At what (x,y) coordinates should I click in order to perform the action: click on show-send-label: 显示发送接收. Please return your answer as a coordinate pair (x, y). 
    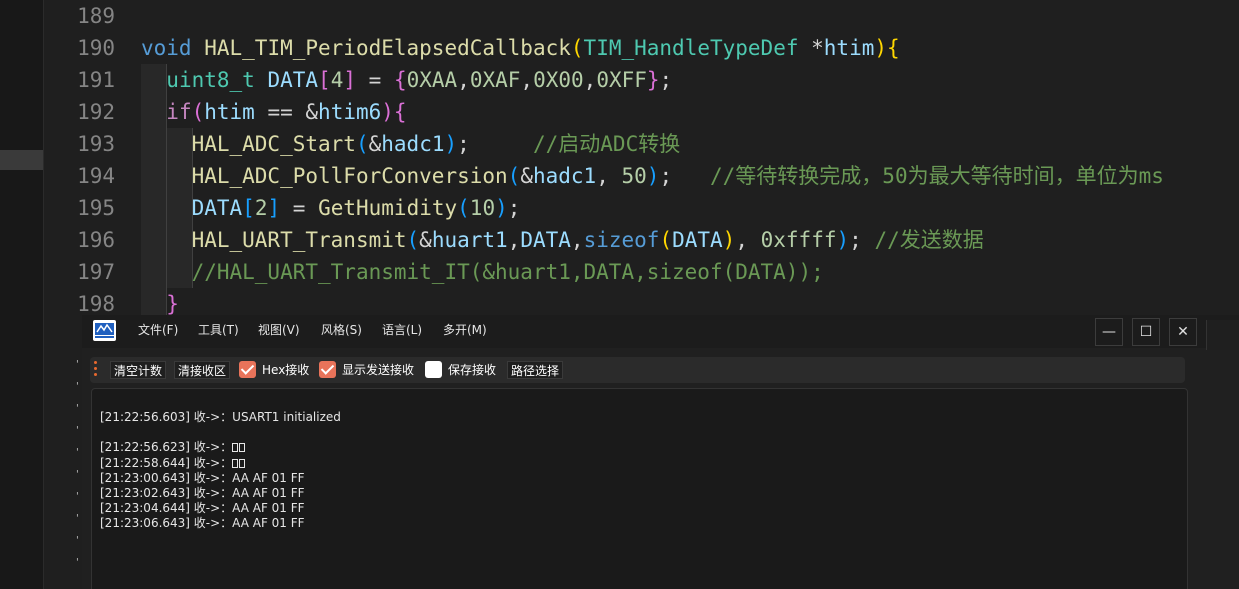
    Looking at the image, I should click on (378, 370).